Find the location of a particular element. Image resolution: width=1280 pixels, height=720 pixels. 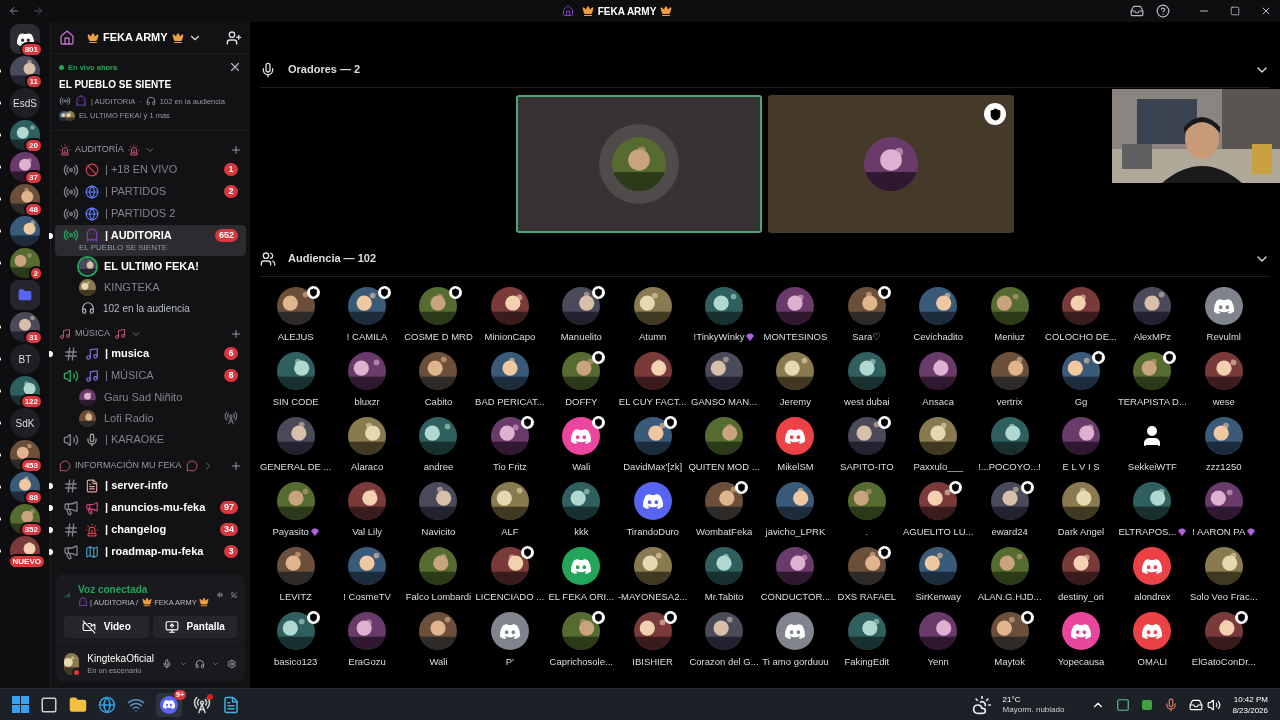

audience-name: ALF is located at coordinates (510, 532).